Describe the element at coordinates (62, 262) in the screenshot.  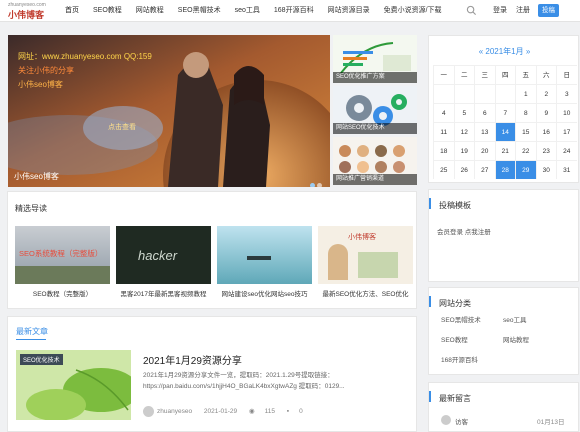
I see `recommend-item: SEO系统教程（完整版） SEO教程（完整版）` at that location.